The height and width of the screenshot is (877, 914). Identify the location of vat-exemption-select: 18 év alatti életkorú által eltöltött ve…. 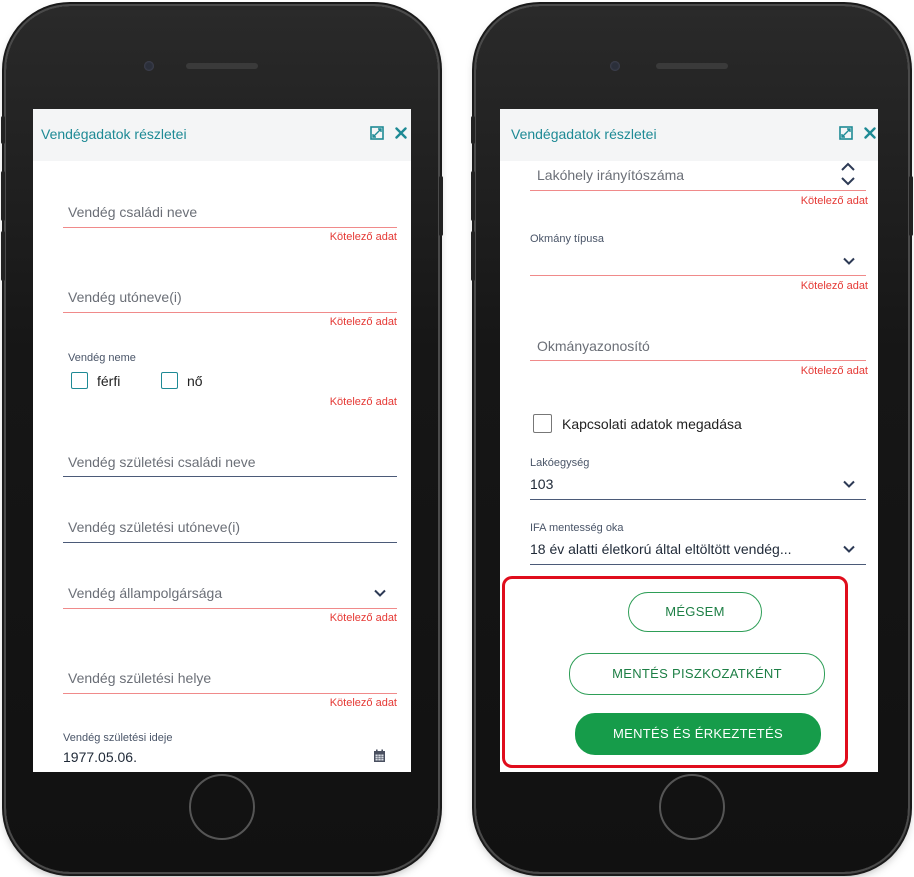
(661, 549).